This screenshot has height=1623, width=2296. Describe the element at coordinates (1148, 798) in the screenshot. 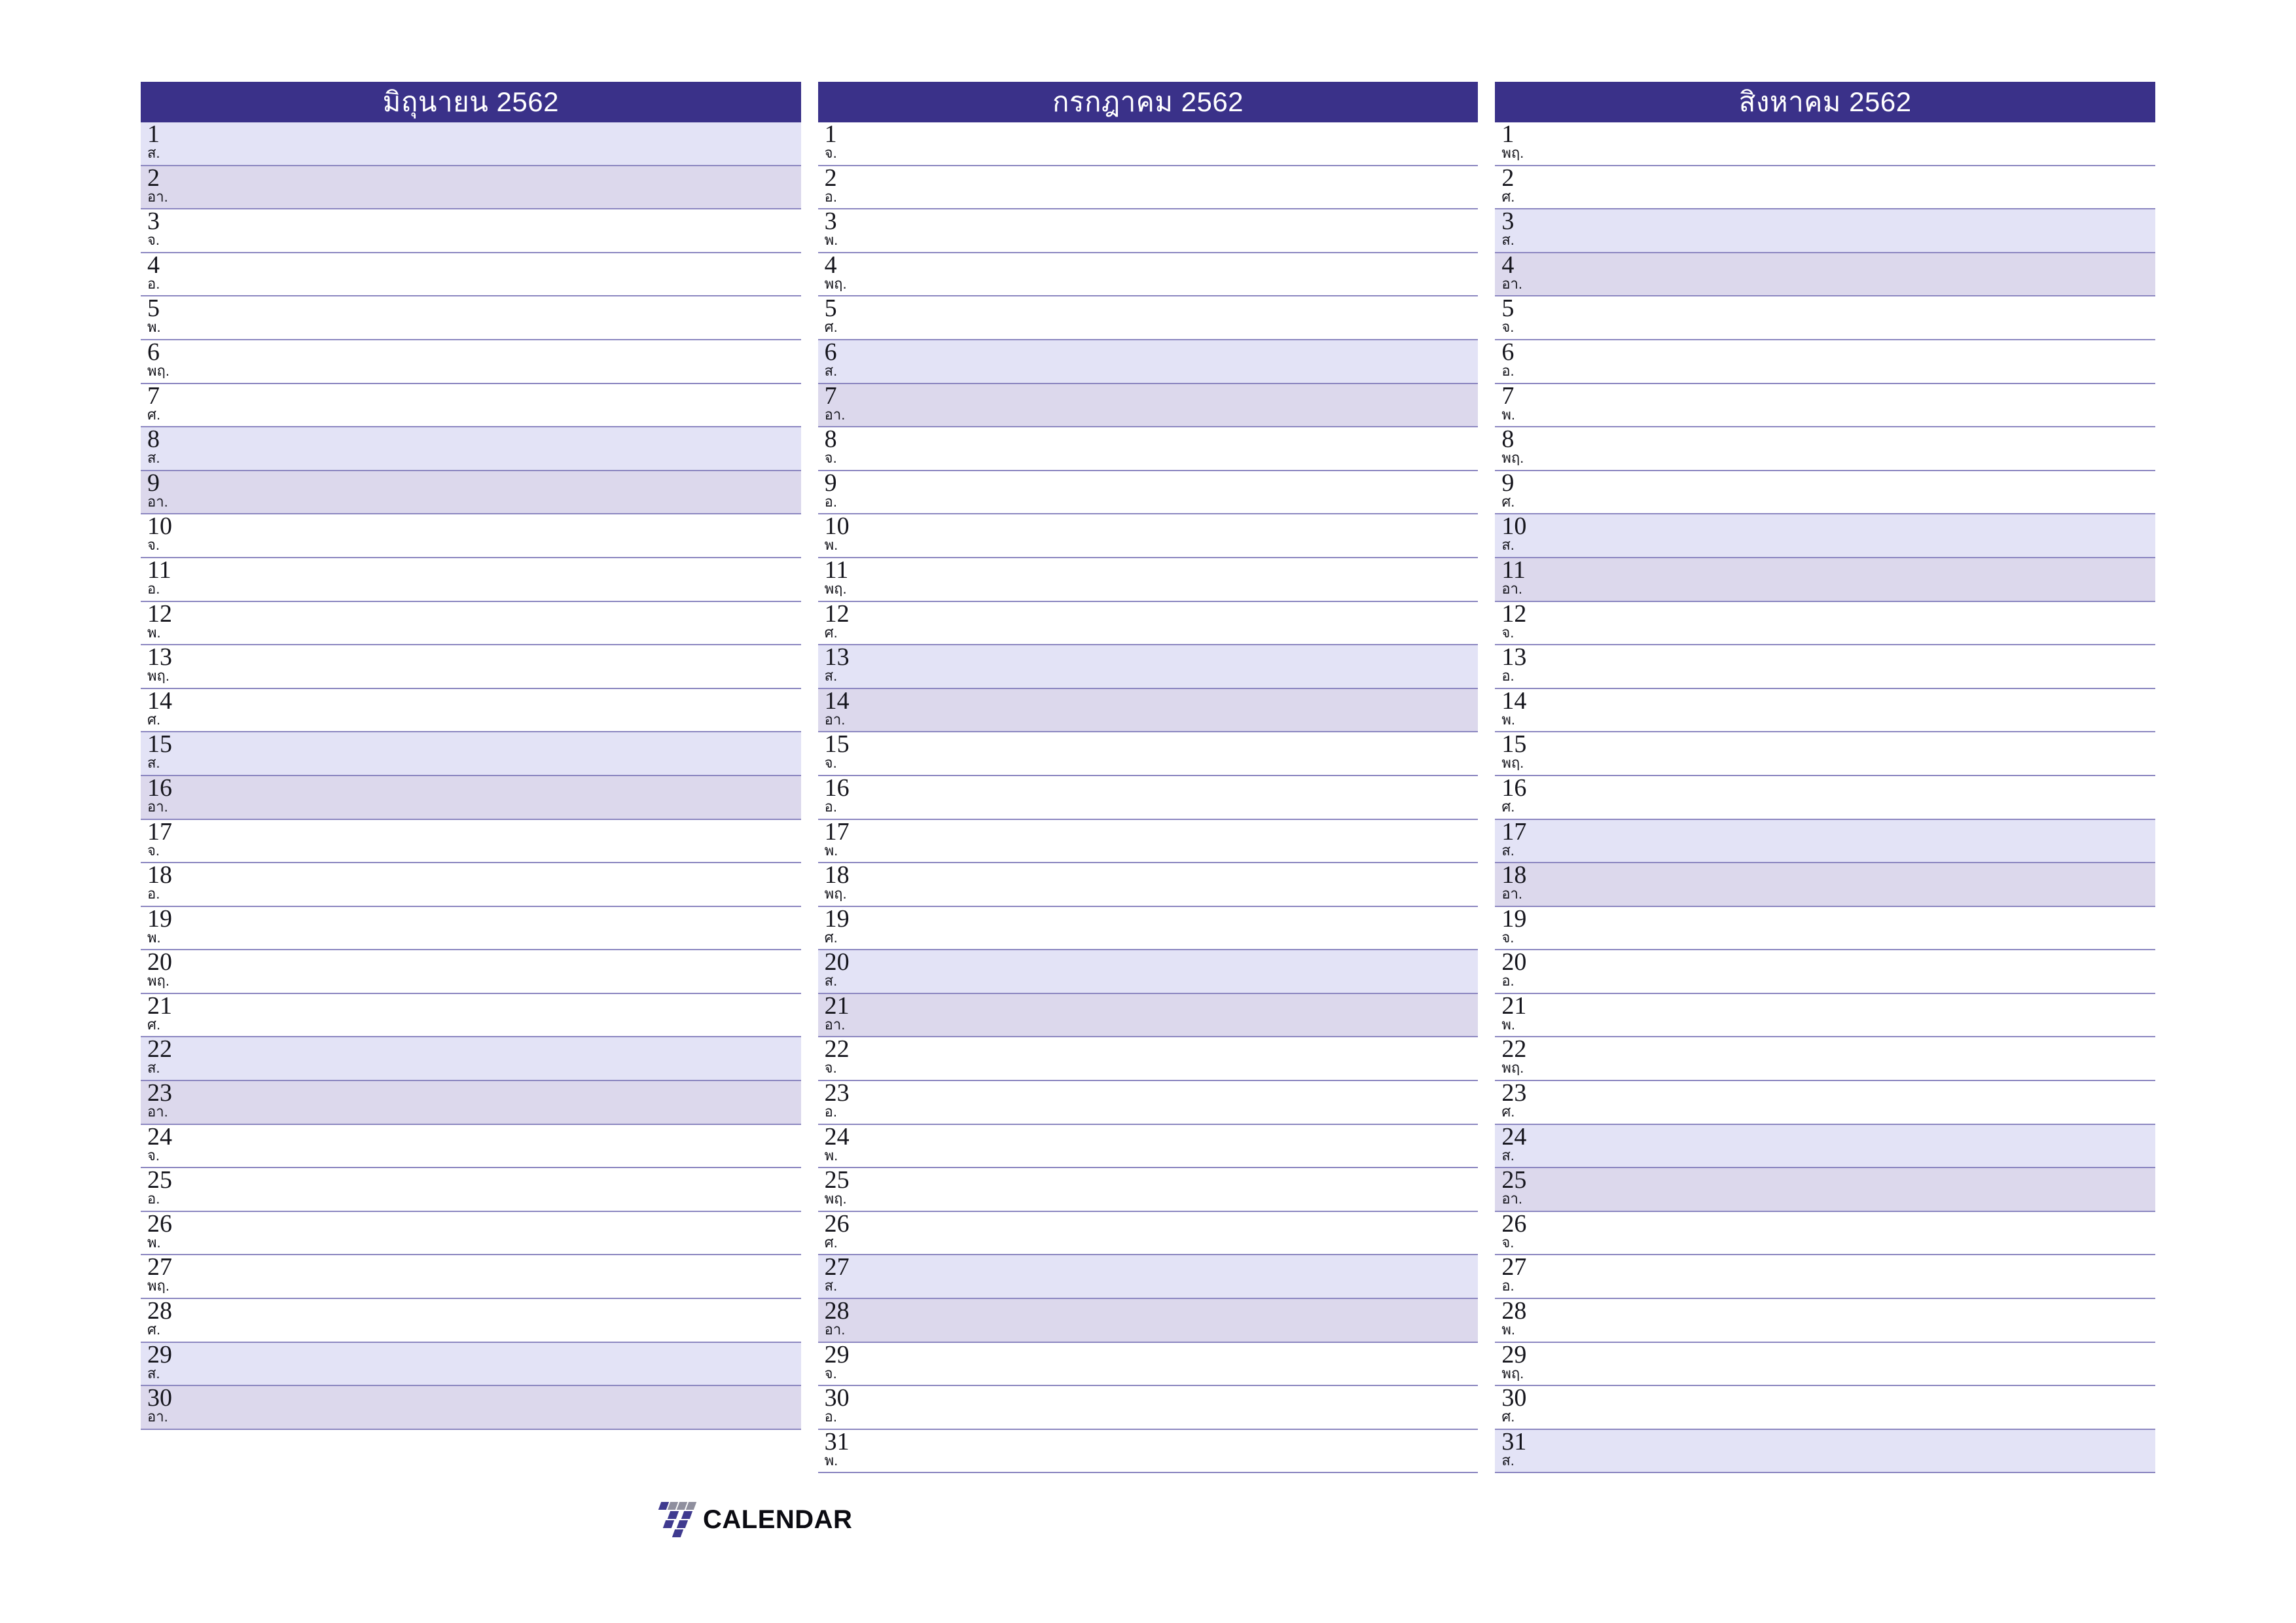

I see `day-row: 16 อ.` at that location.